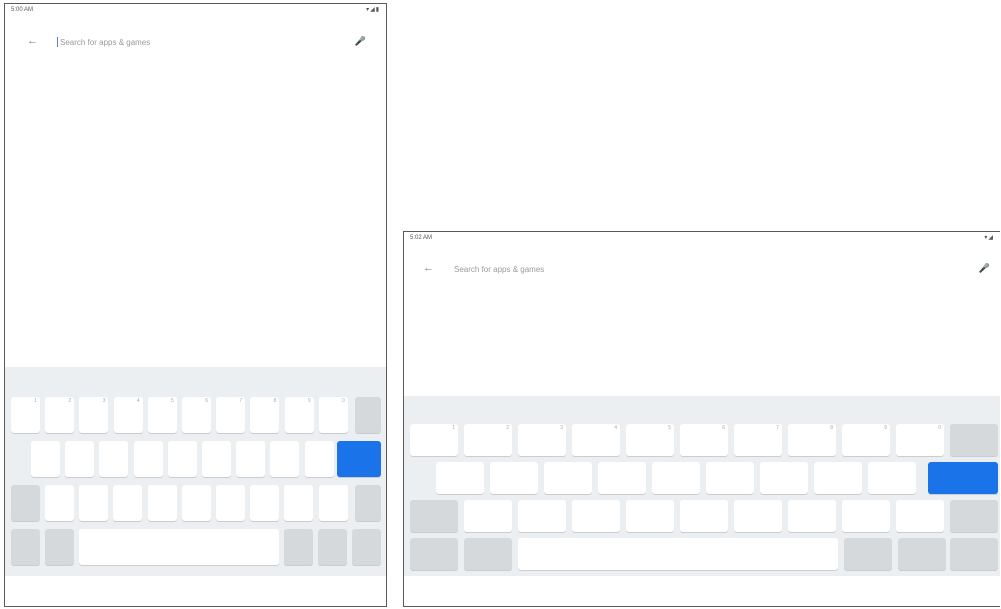 The height and width of the screenshot is (609, 1001). Describe the element at coordinates (740, 409) in the screenshot. I see `clipboard-icon` at that location.